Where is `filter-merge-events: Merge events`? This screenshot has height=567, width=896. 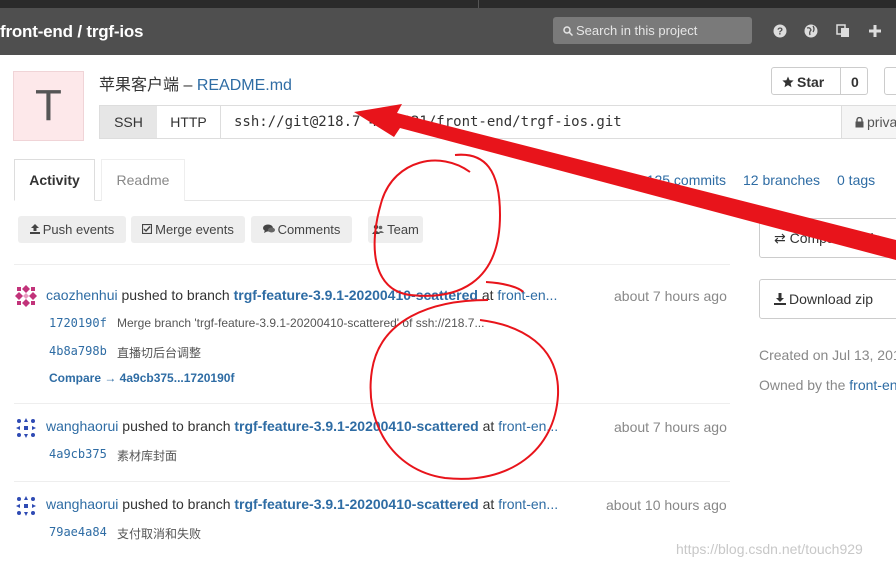
filter-merge-events: Merge events is located at coordinates (188, 229).